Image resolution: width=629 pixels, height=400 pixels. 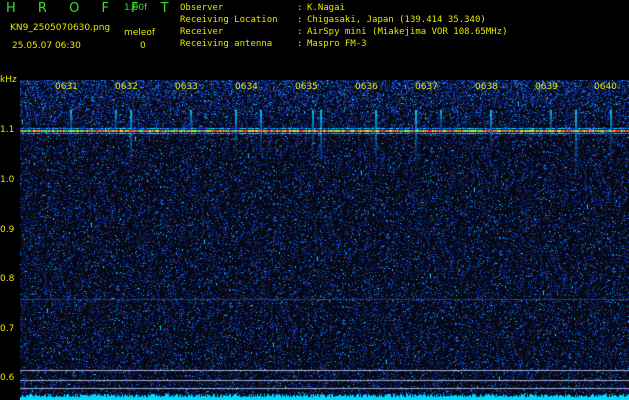 What do you see at coordinates (605, 87) in the screenshot?
I see `x-tick-0640: 0640` at bounding box center [605, 87].